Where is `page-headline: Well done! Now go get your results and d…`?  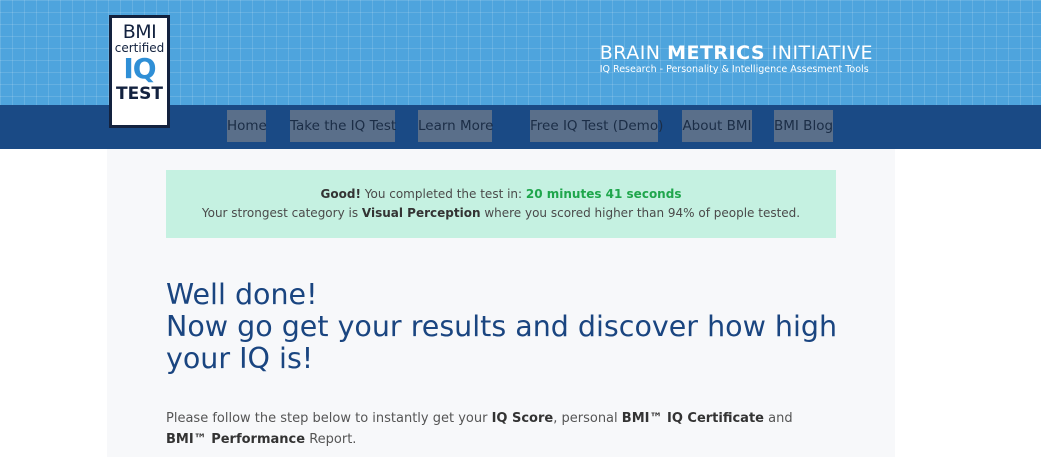
page-headline: Well done! Now go get your results and d… is located at coordinates (506, 327).